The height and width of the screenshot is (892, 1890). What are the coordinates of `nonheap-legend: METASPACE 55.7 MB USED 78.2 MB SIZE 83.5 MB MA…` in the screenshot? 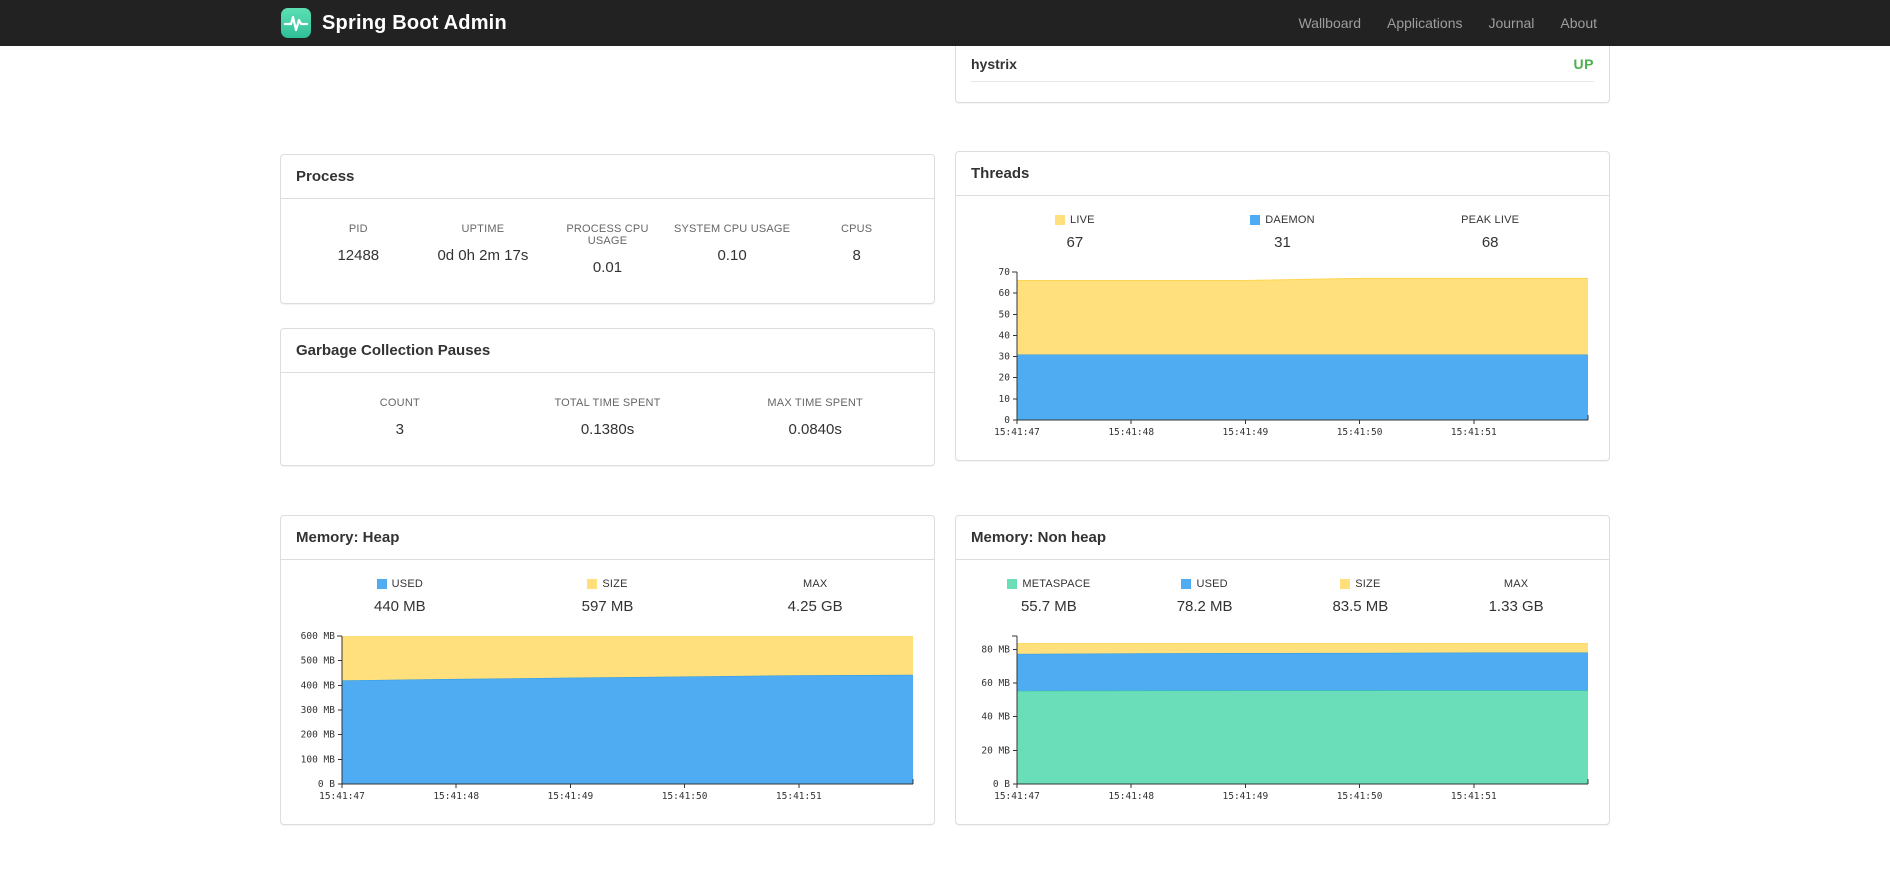 It's located at (1282, 598).